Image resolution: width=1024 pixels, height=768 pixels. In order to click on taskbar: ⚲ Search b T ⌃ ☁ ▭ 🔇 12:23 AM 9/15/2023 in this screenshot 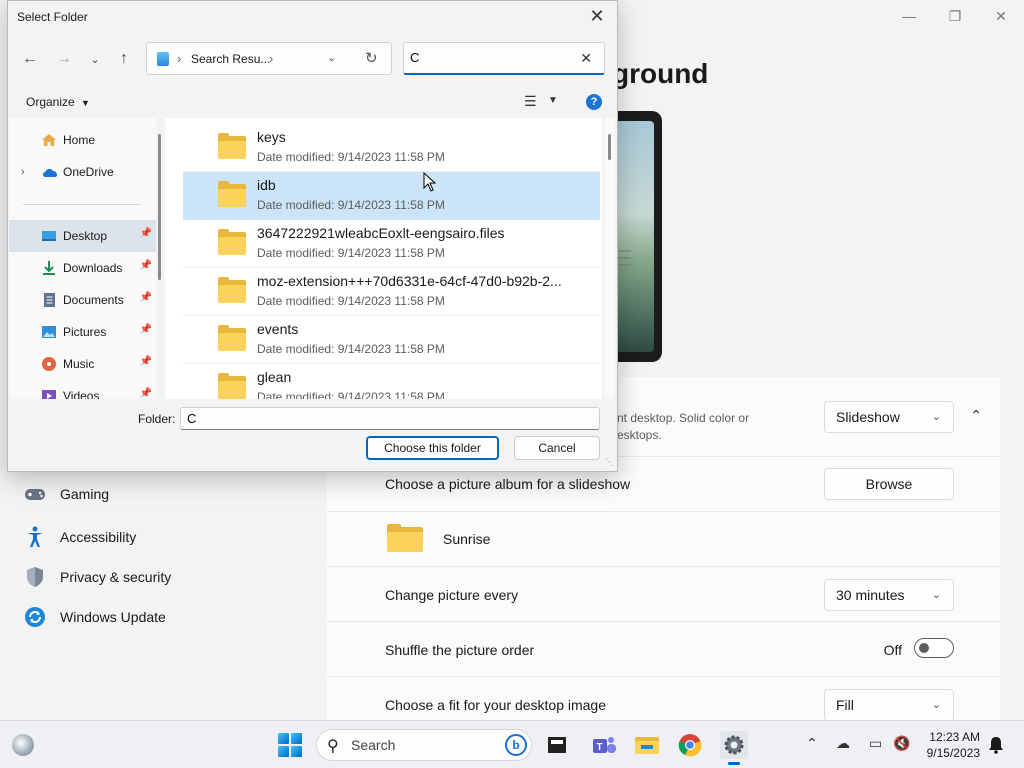, I will do `click(512, 744)`.